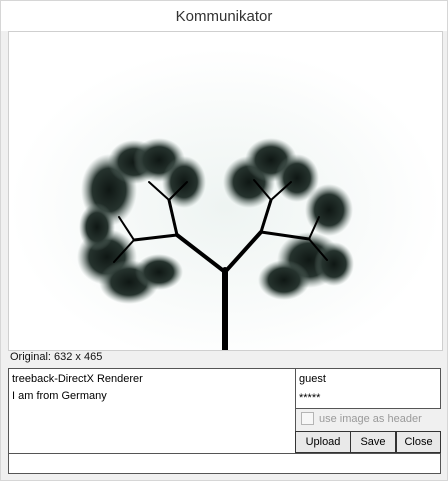 This screenshot has width=448, height=481. What do you see at coordinates (323, 442) in the screenshot?
I see `upload-button: Upload` at bounding box center [323, 442].